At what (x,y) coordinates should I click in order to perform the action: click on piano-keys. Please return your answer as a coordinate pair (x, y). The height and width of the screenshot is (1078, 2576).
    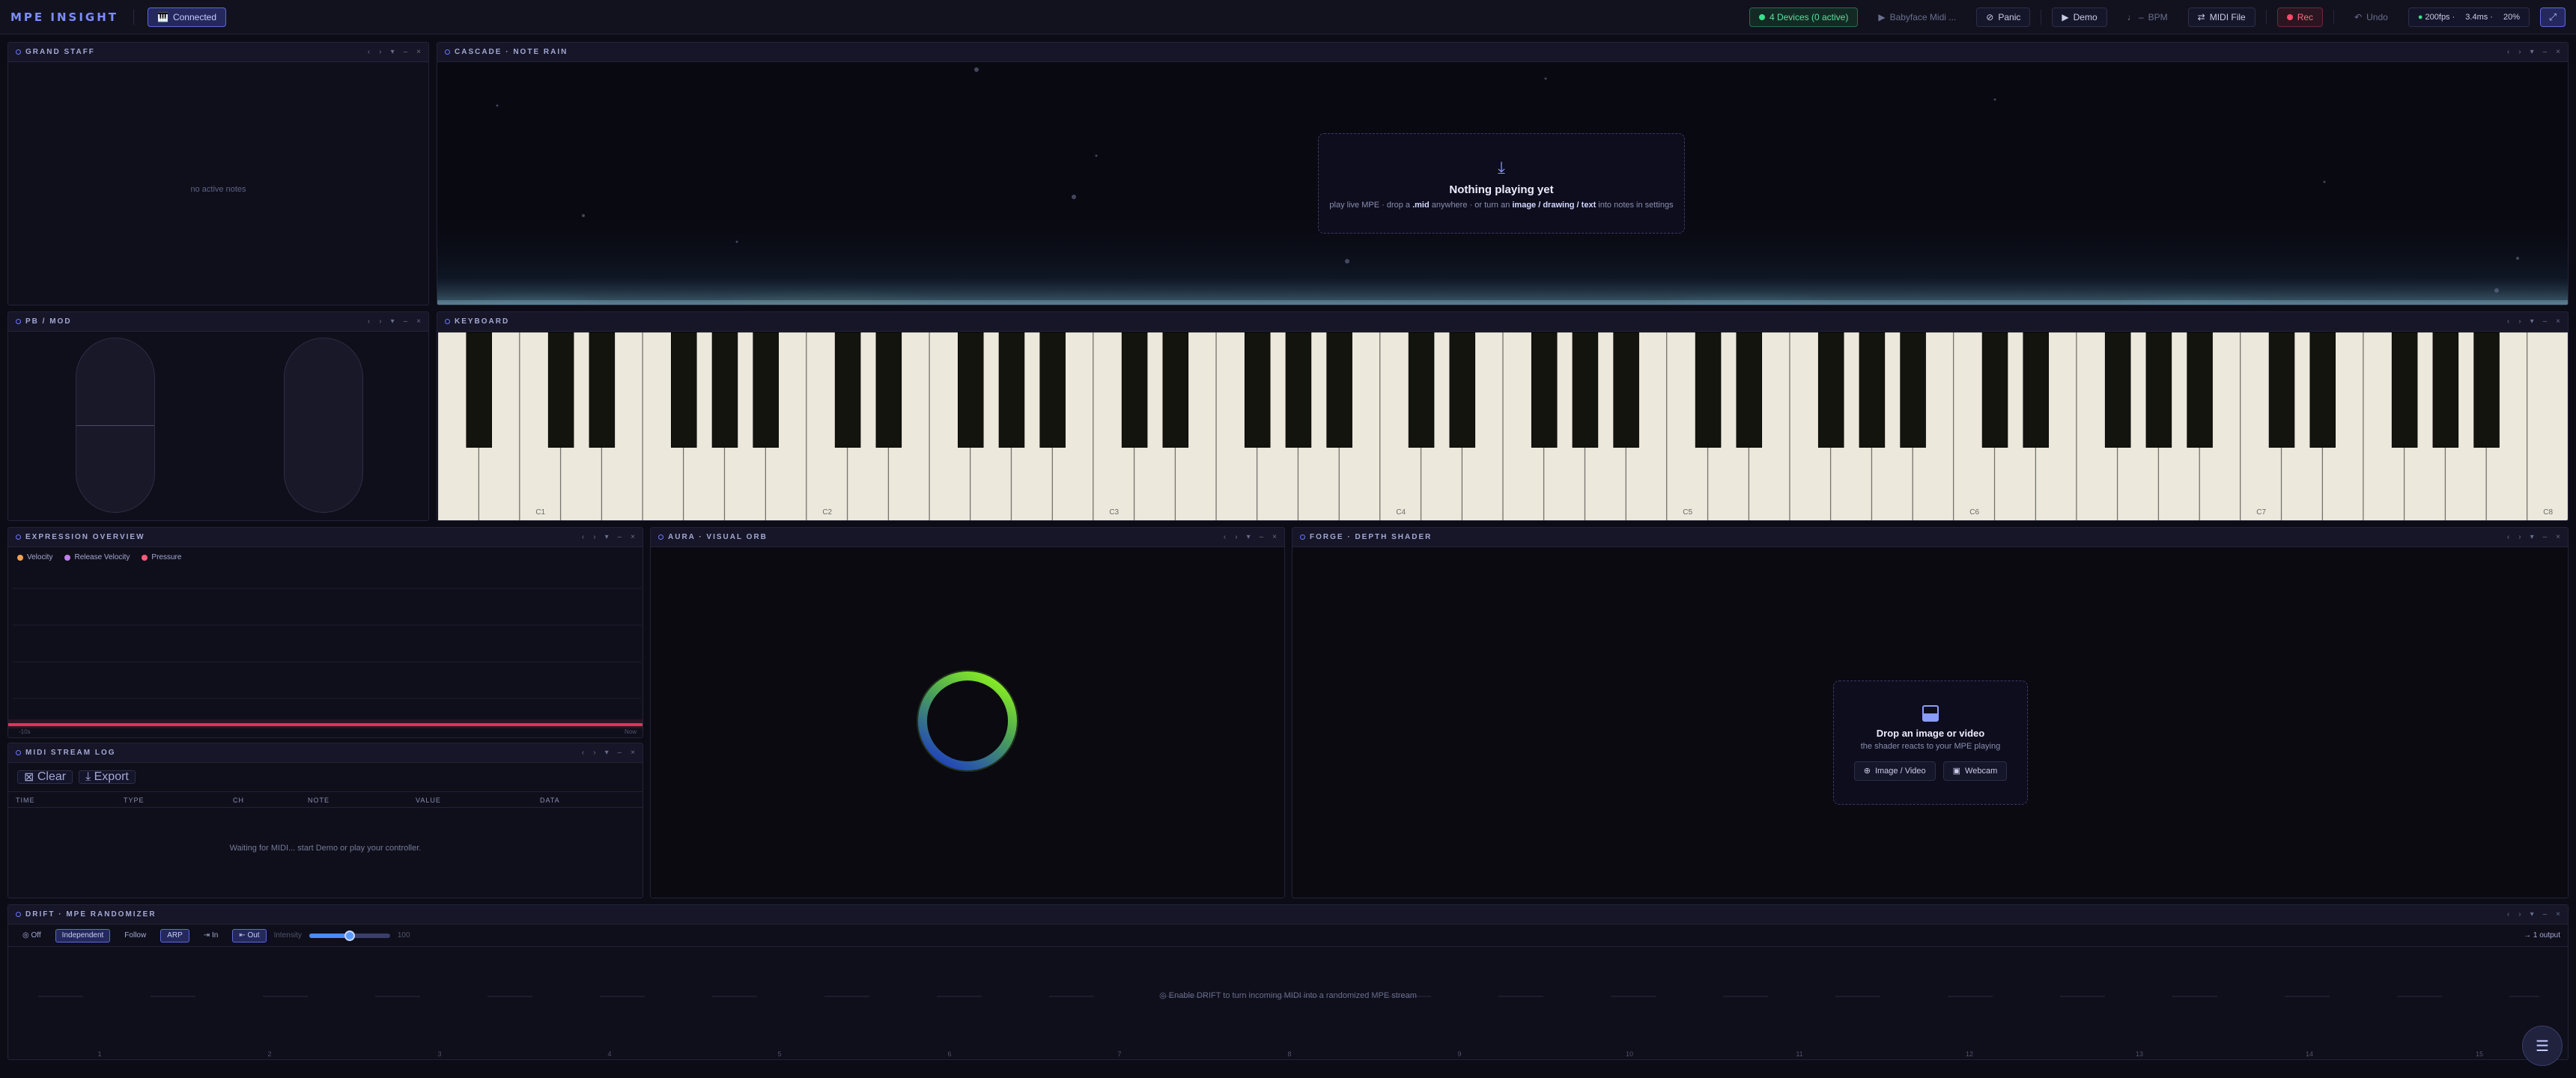
    Looking at the image, I should click on (1503, 426).